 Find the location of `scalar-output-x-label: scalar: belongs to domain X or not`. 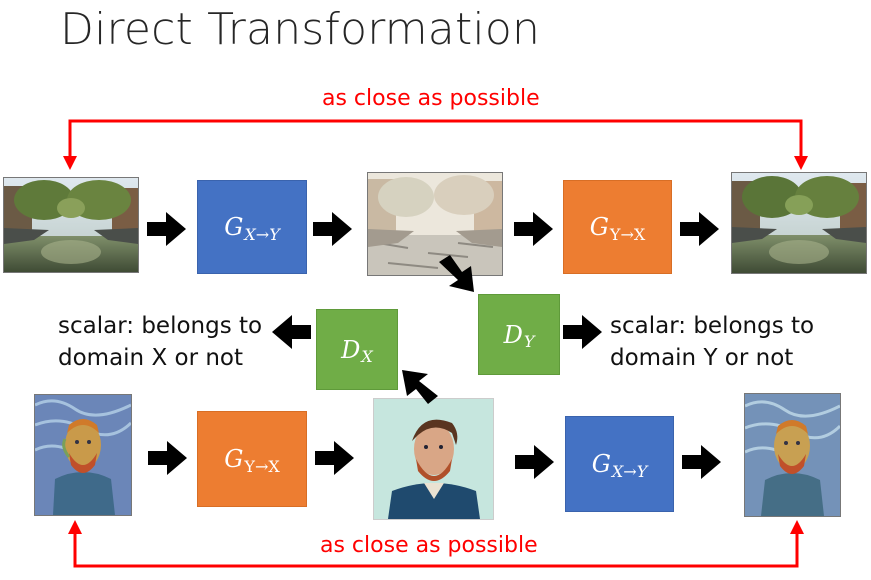

scalar-output-x-label: scalar: belongs to domain X or not is located at coordinates (160, 342).